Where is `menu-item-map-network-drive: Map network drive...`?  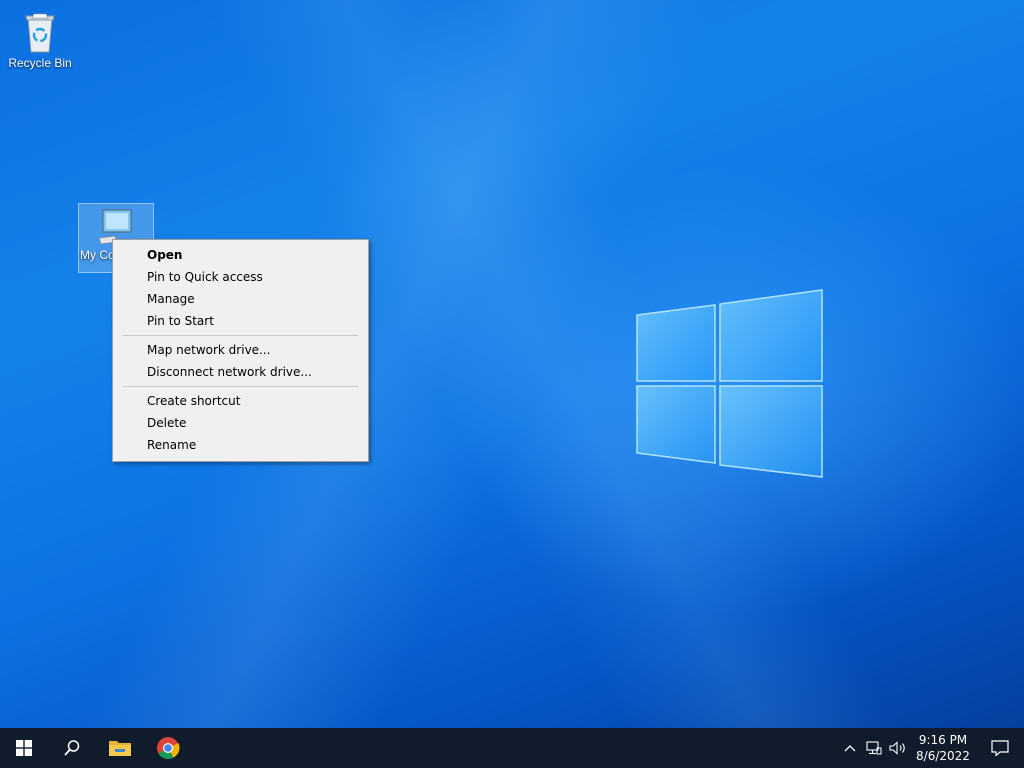
menu-item-map-network-drive: Map network drive... is located at coordinates (240, 350).